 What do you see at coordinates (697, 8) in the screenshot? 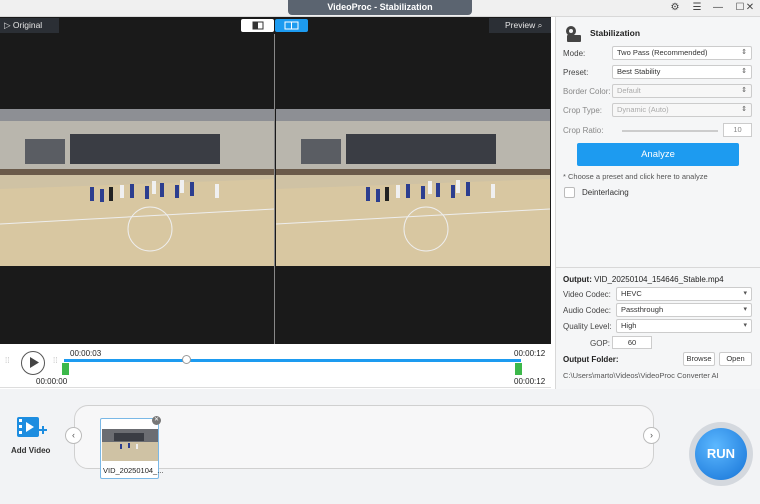
I see `menu-icon: ☰` at bounding box center [697, 8].